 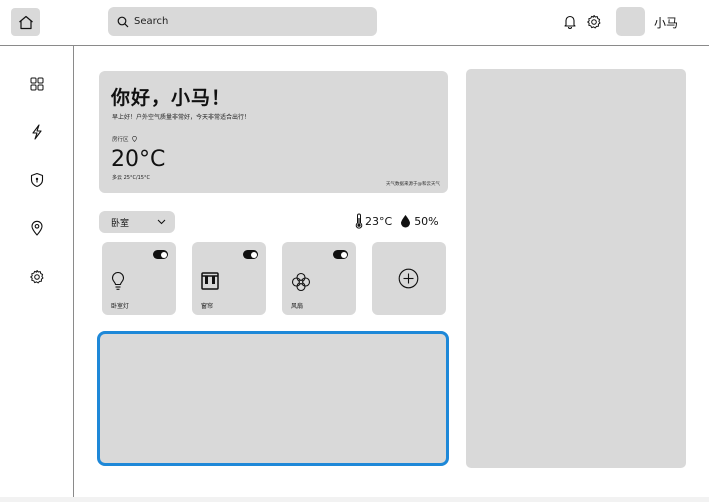 What do you see at coordinates (229, 278) in the screenshot?
I see `device-card-curtain: 窗帘` at bounding box center [229, 278].